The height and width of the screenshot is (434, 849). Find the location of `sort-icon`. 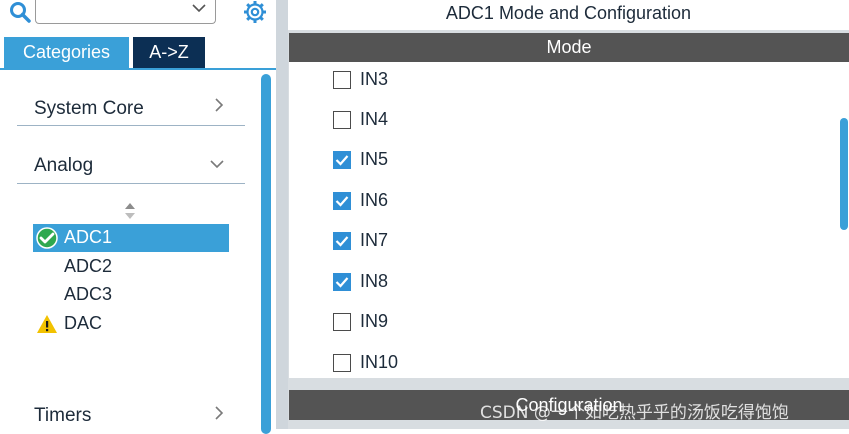

sort-icon is located at coordinates (130, 211).